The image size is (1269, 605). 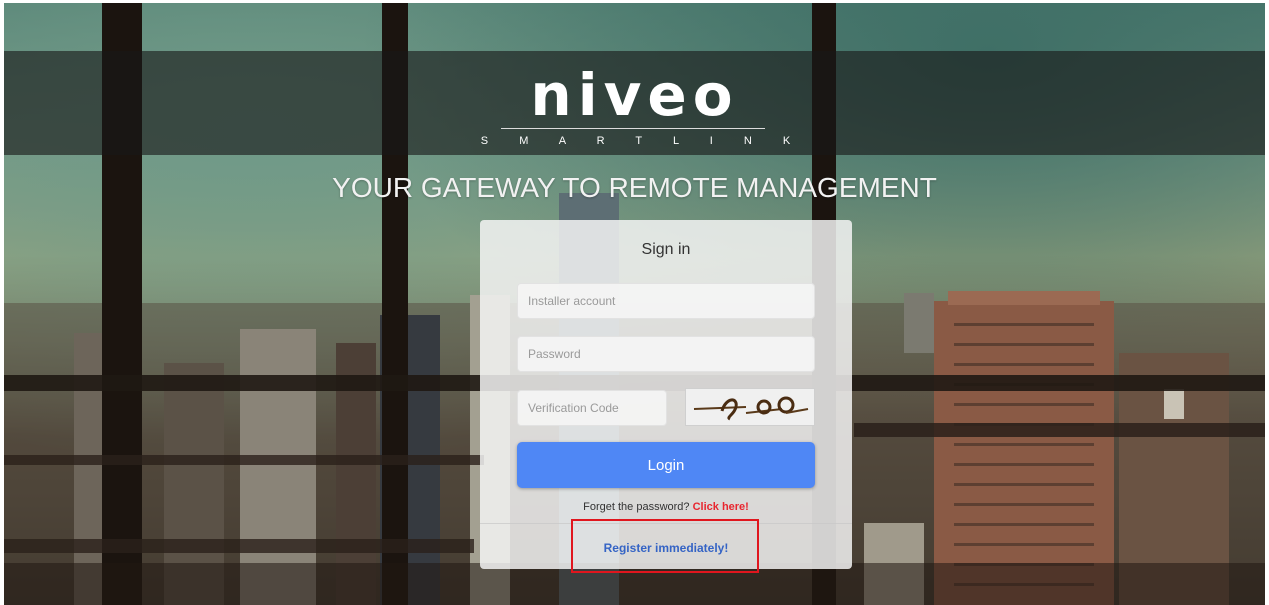 I want to click on verification-code-input, so click(x=592, y=408).